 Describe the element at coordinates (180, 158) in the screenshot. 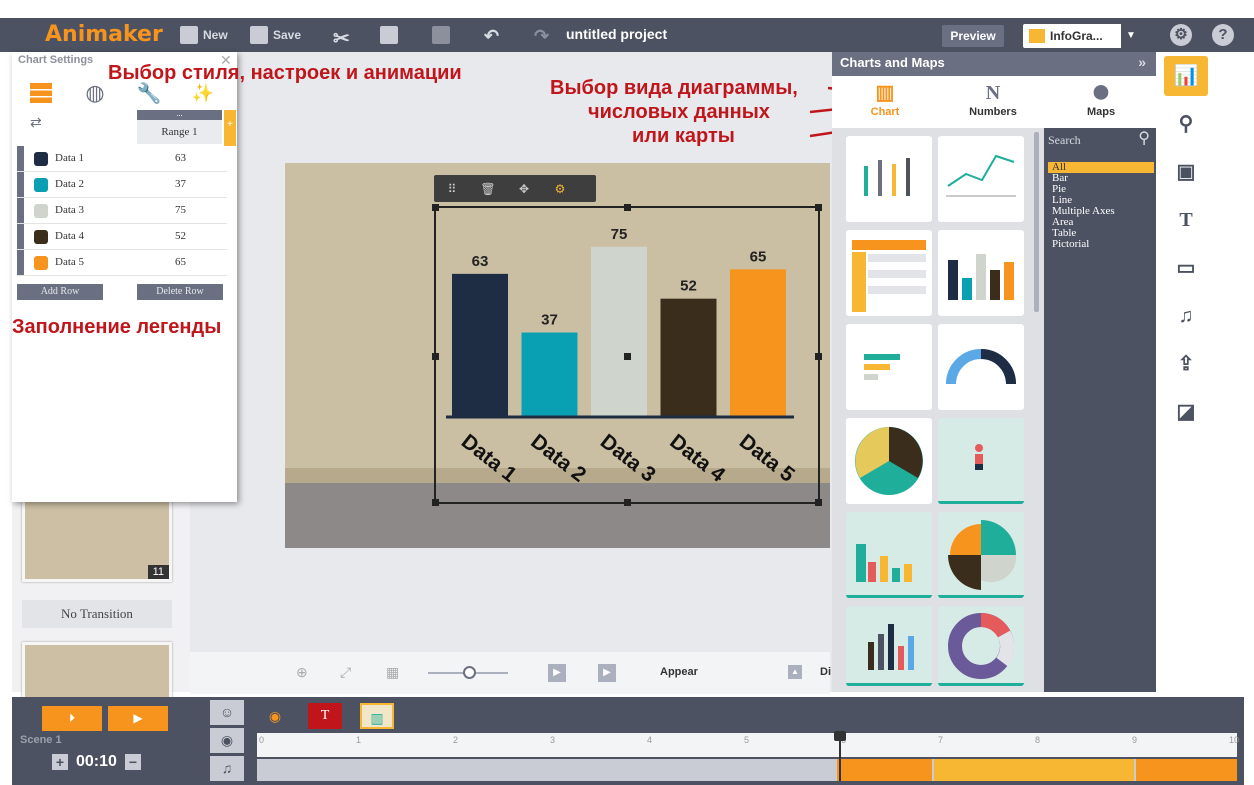

I see `row-value: 63` at that location.